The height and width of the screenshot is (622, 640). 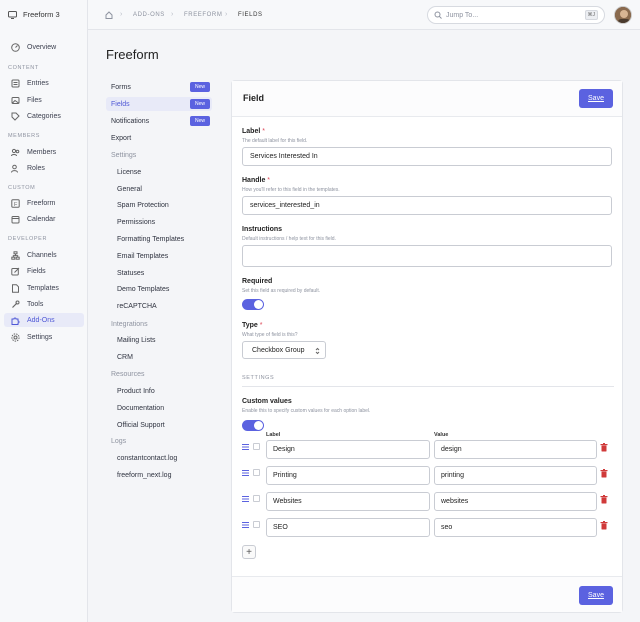 What do you see at coordinates (159, 87) in the screenshot?
I see `subnav-forms: Forms New` at bounding box center [159, 87].